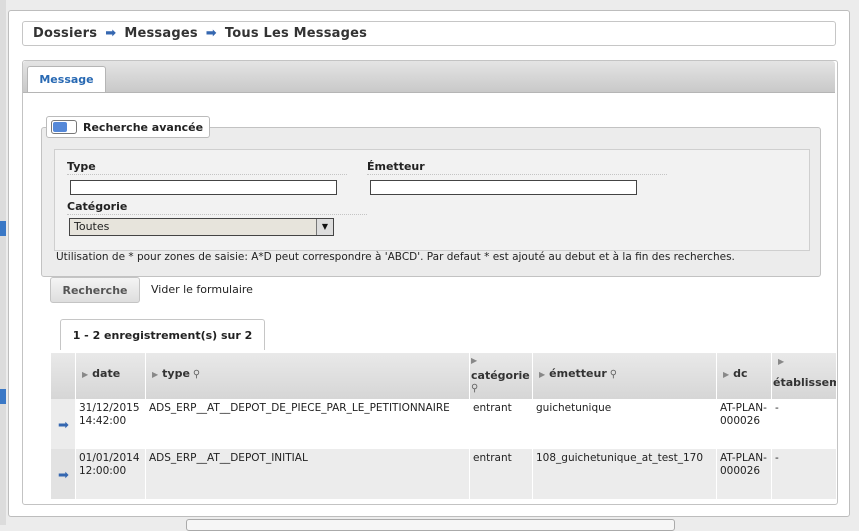 Image resolution: width=859 pixels, height=531 pixels. What do you see at coordinates (64, 127) in the screenshot?
I see `toggle-switch-icon` at bounding box center [64, 127].